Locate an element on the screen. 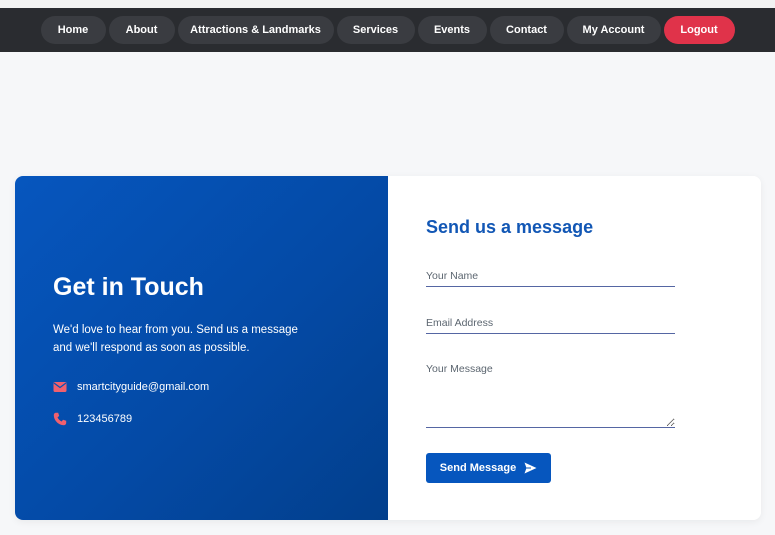 This screenshot has width=775, height=535. nav-services: Services is located at coordinates (375, 30).